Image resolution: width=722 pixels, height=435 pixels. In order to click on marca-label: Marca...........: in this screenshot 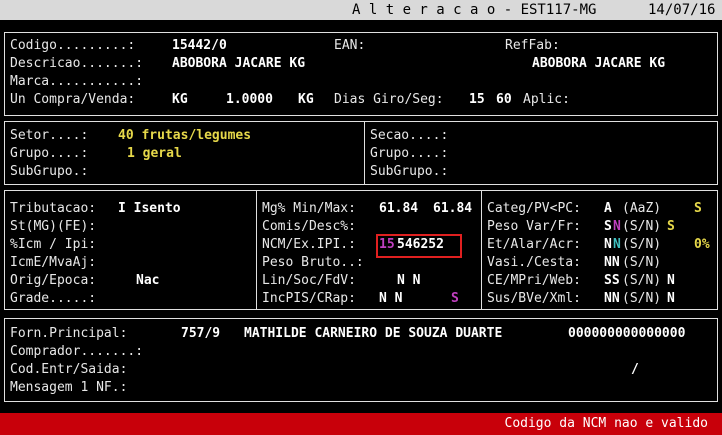, I will do `click(77, 81)`.